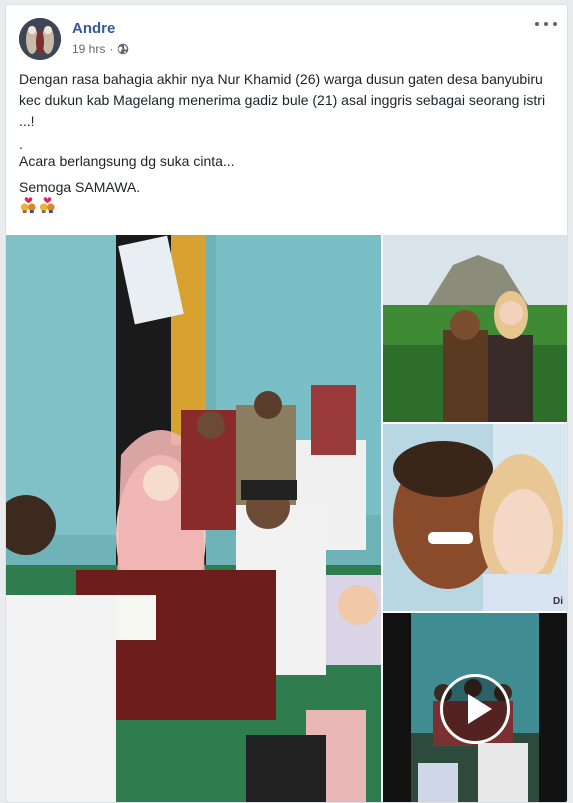  I want to click on post-meta: 19 hrs ·, so click(100, 49).